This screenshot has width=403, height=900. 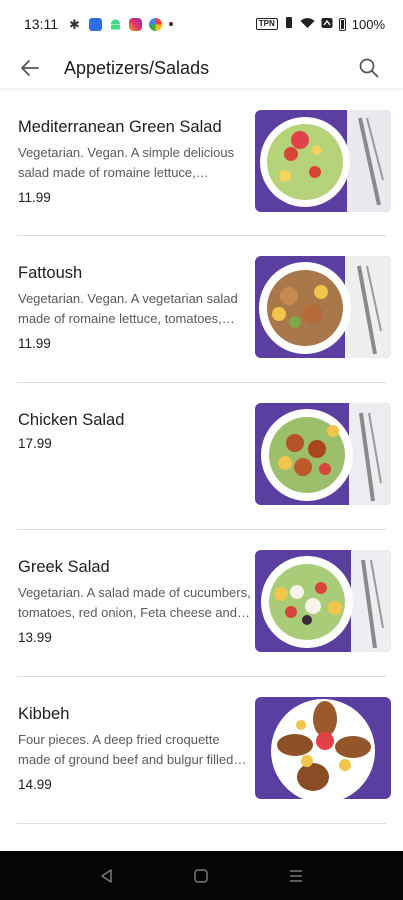 I want to click on settings-gear-icon: ✱, so click(x=74, y=24).